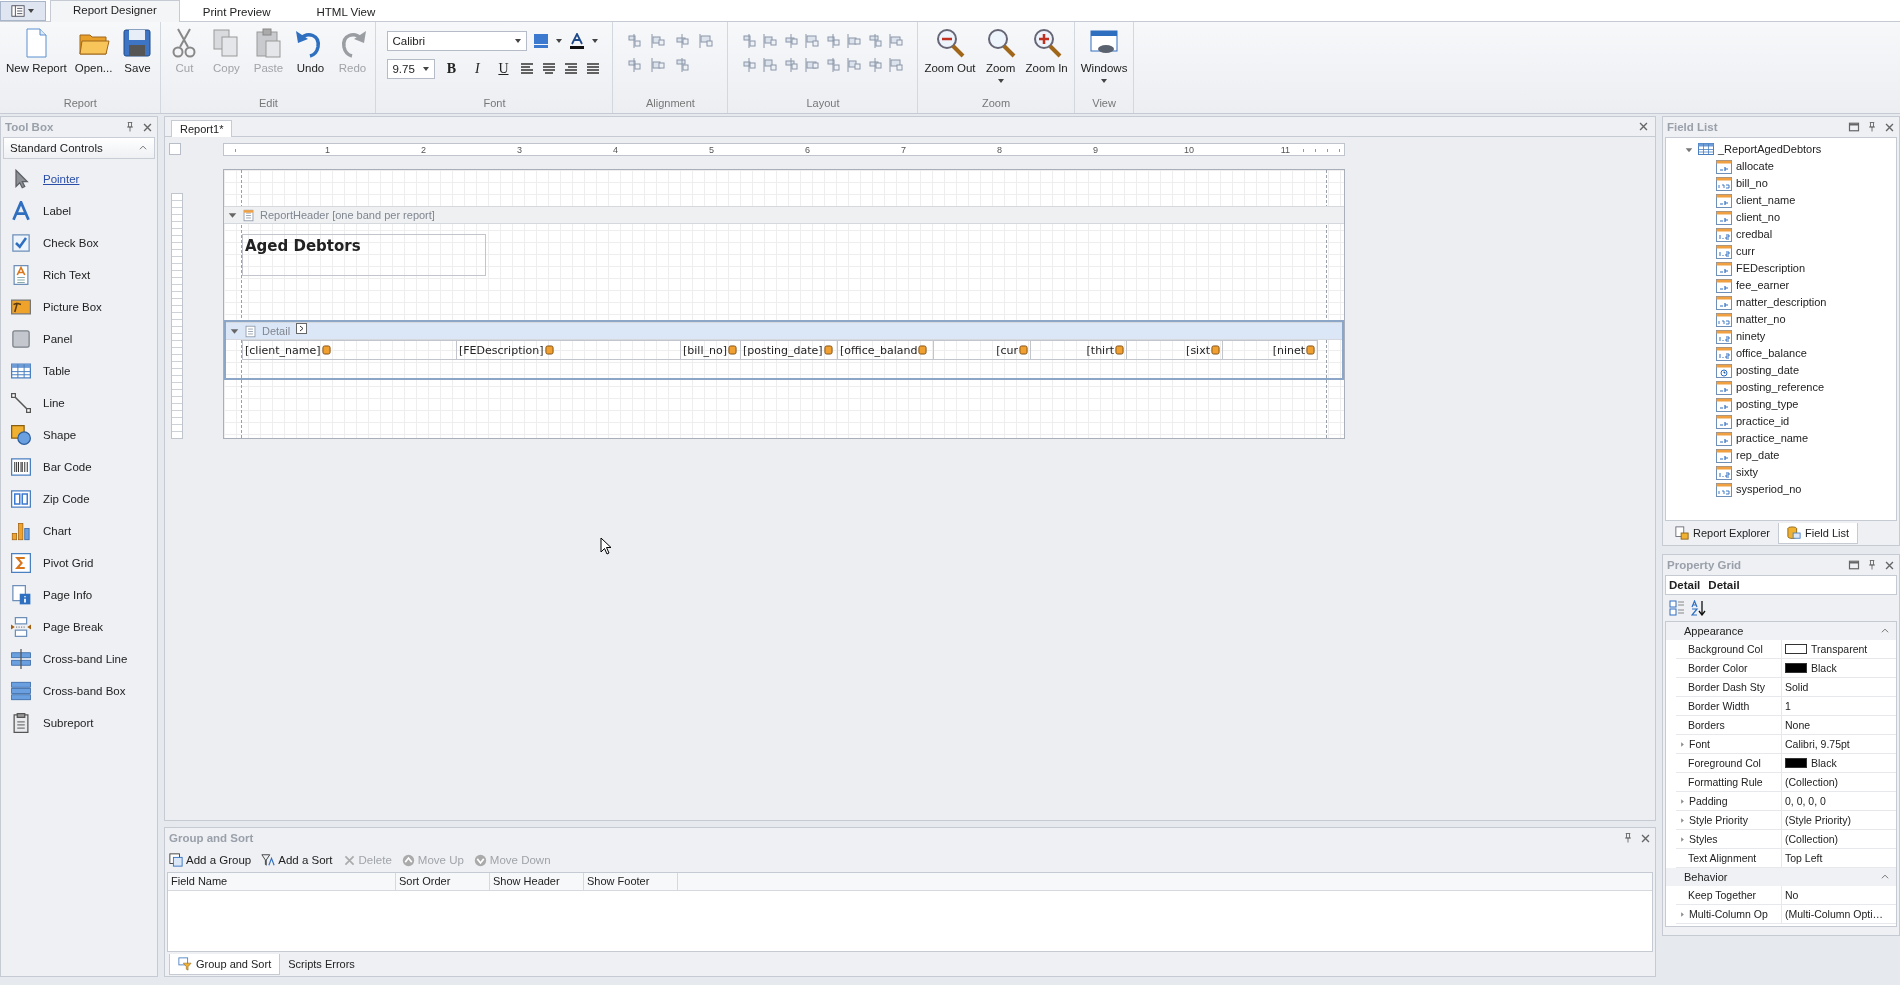  I want to click on property-value: Calibri, 9.75pt, so click(1817, 744).